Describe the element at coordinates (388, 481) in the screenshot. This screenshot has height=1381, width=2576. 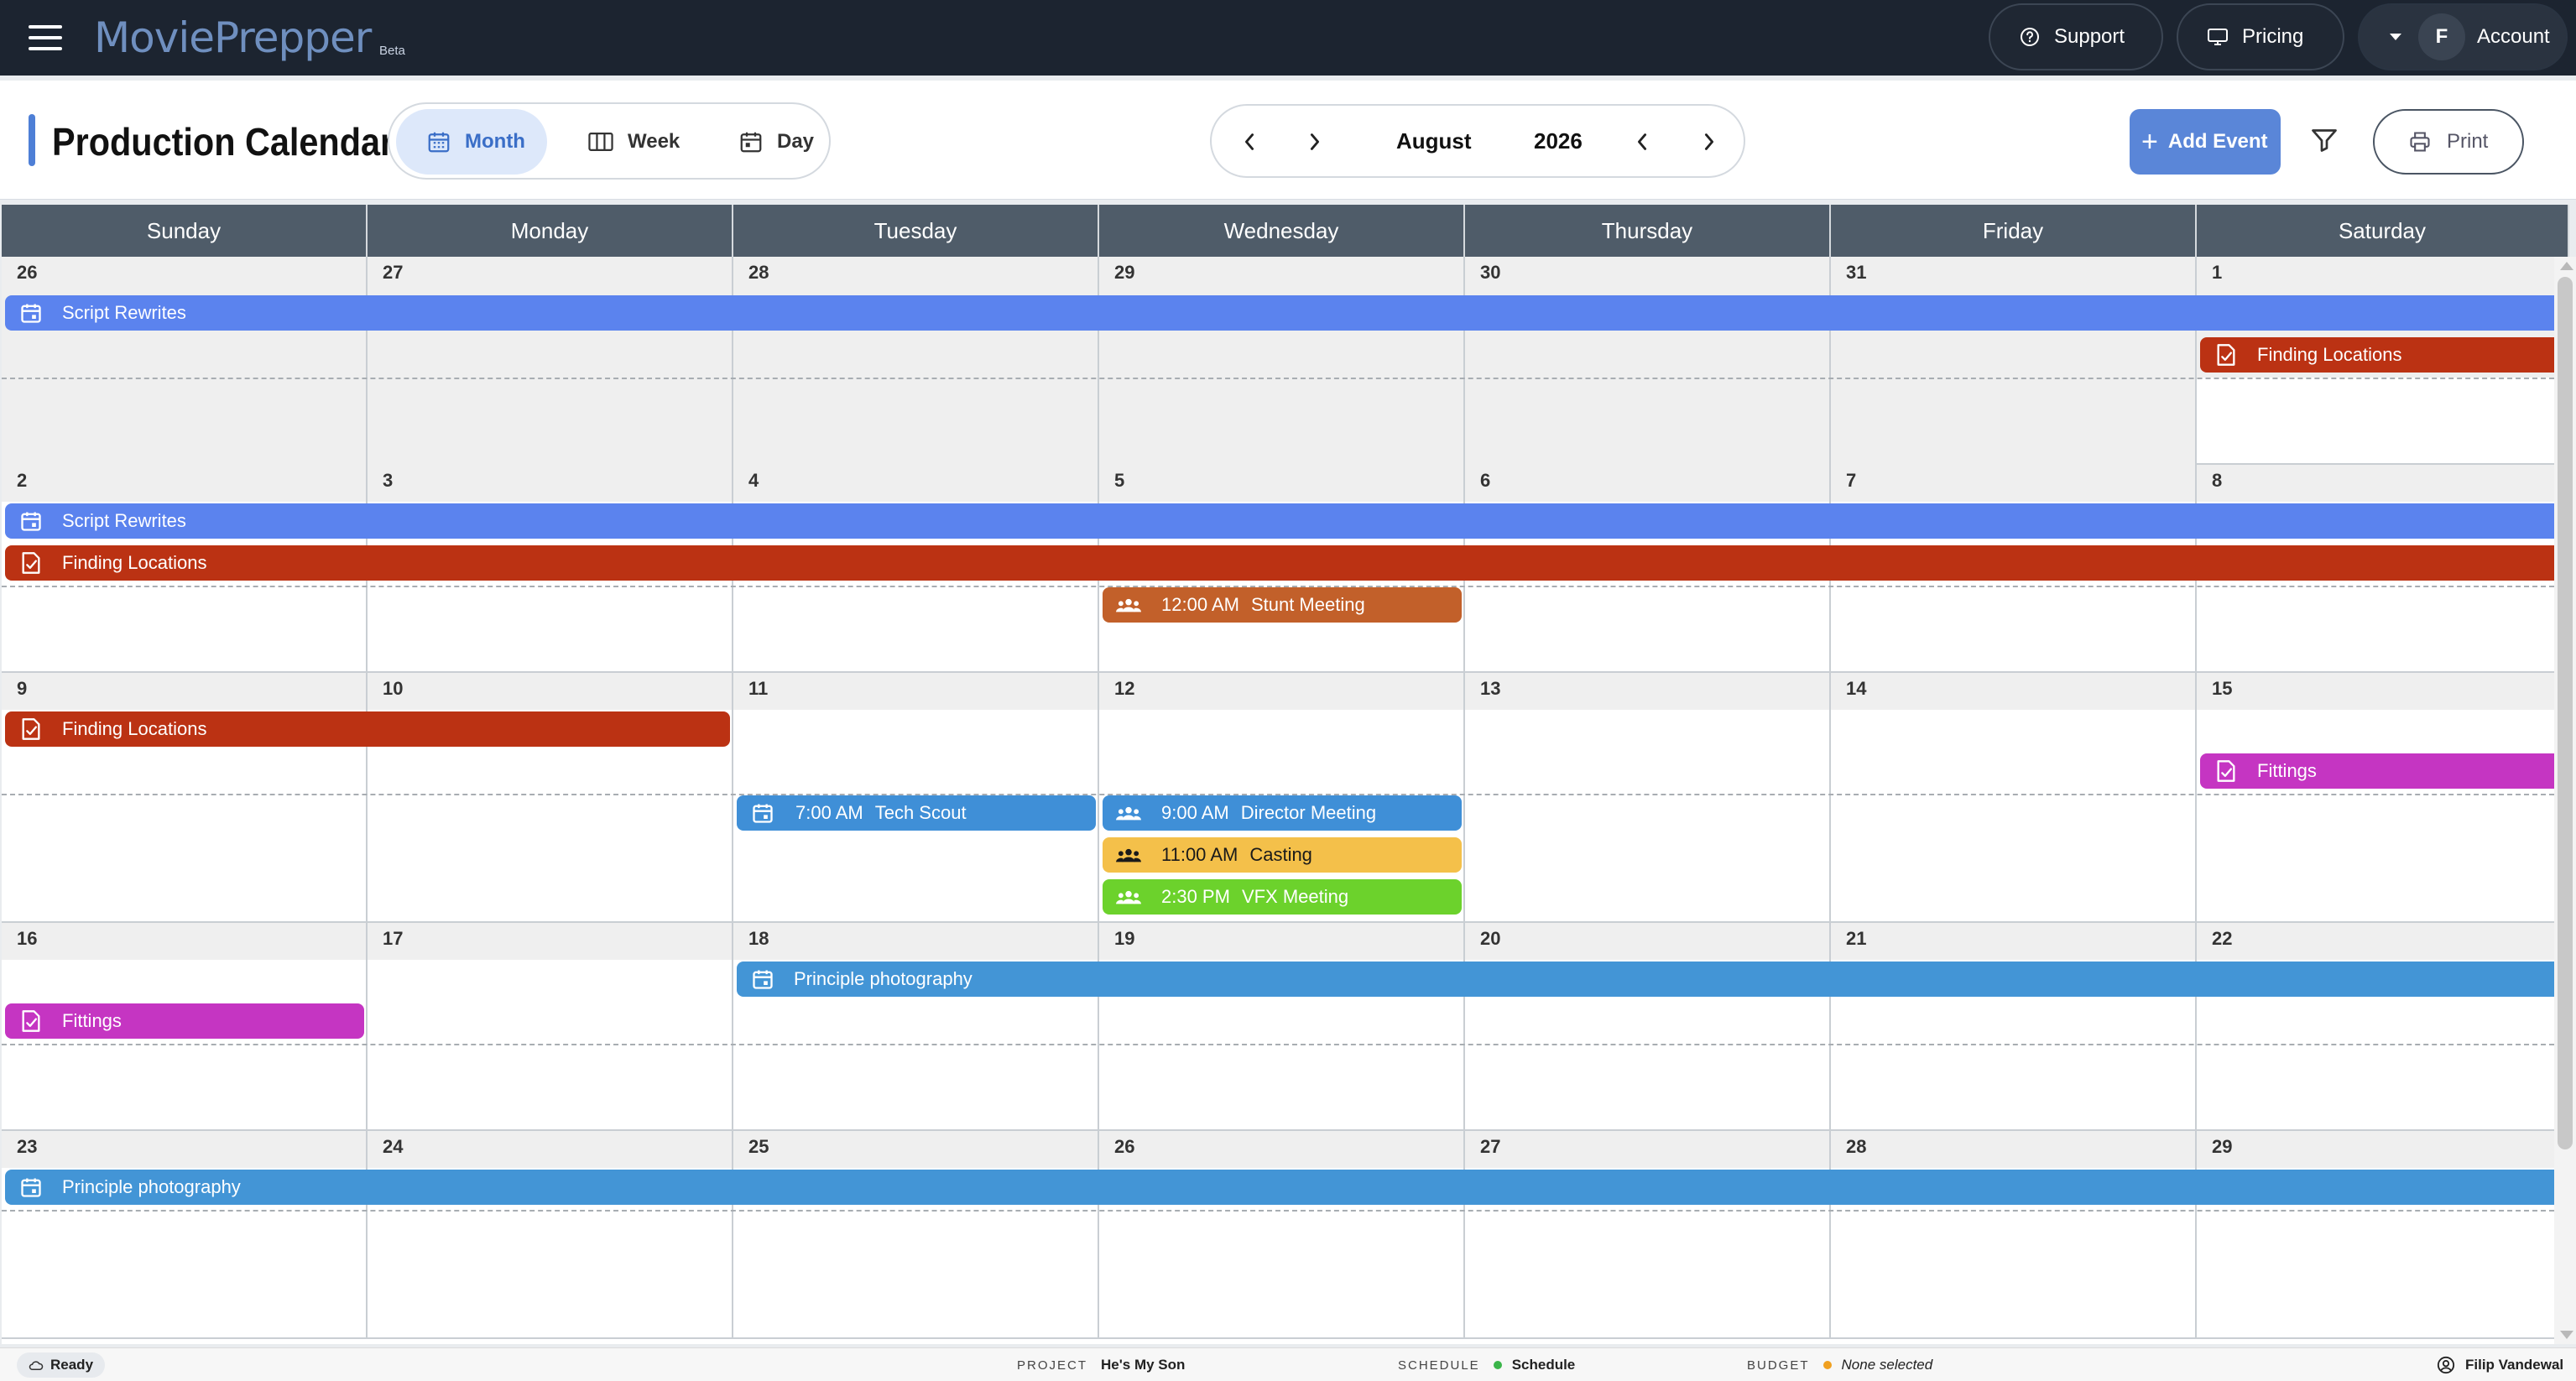
I see `day-number: 3` at that location.